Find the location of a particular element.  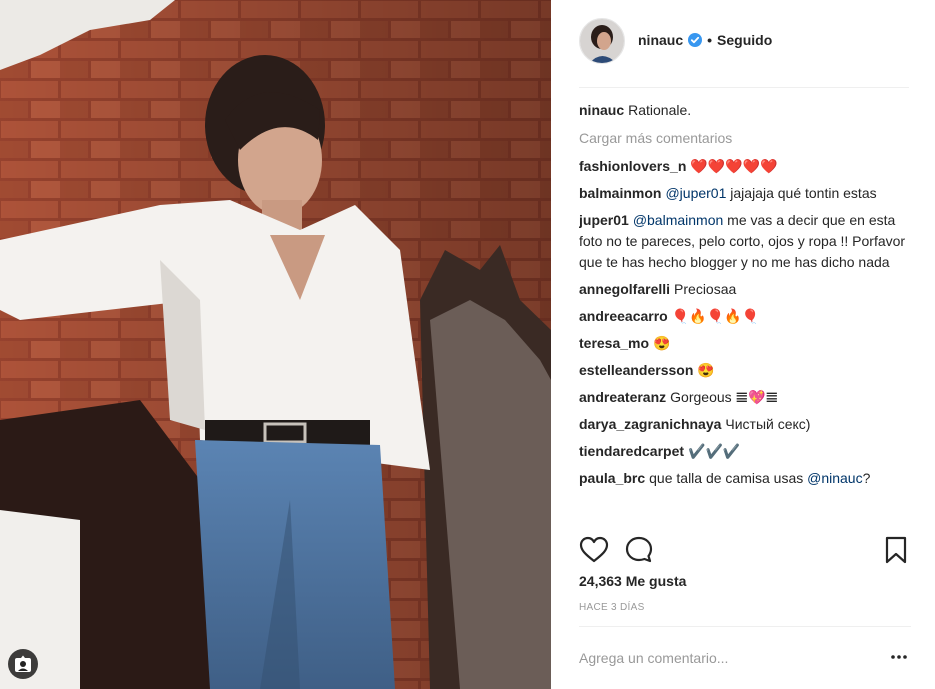

comment-item: tiendaredcarpet ✔️✔️✔️ is located at coordinates (745, 451).